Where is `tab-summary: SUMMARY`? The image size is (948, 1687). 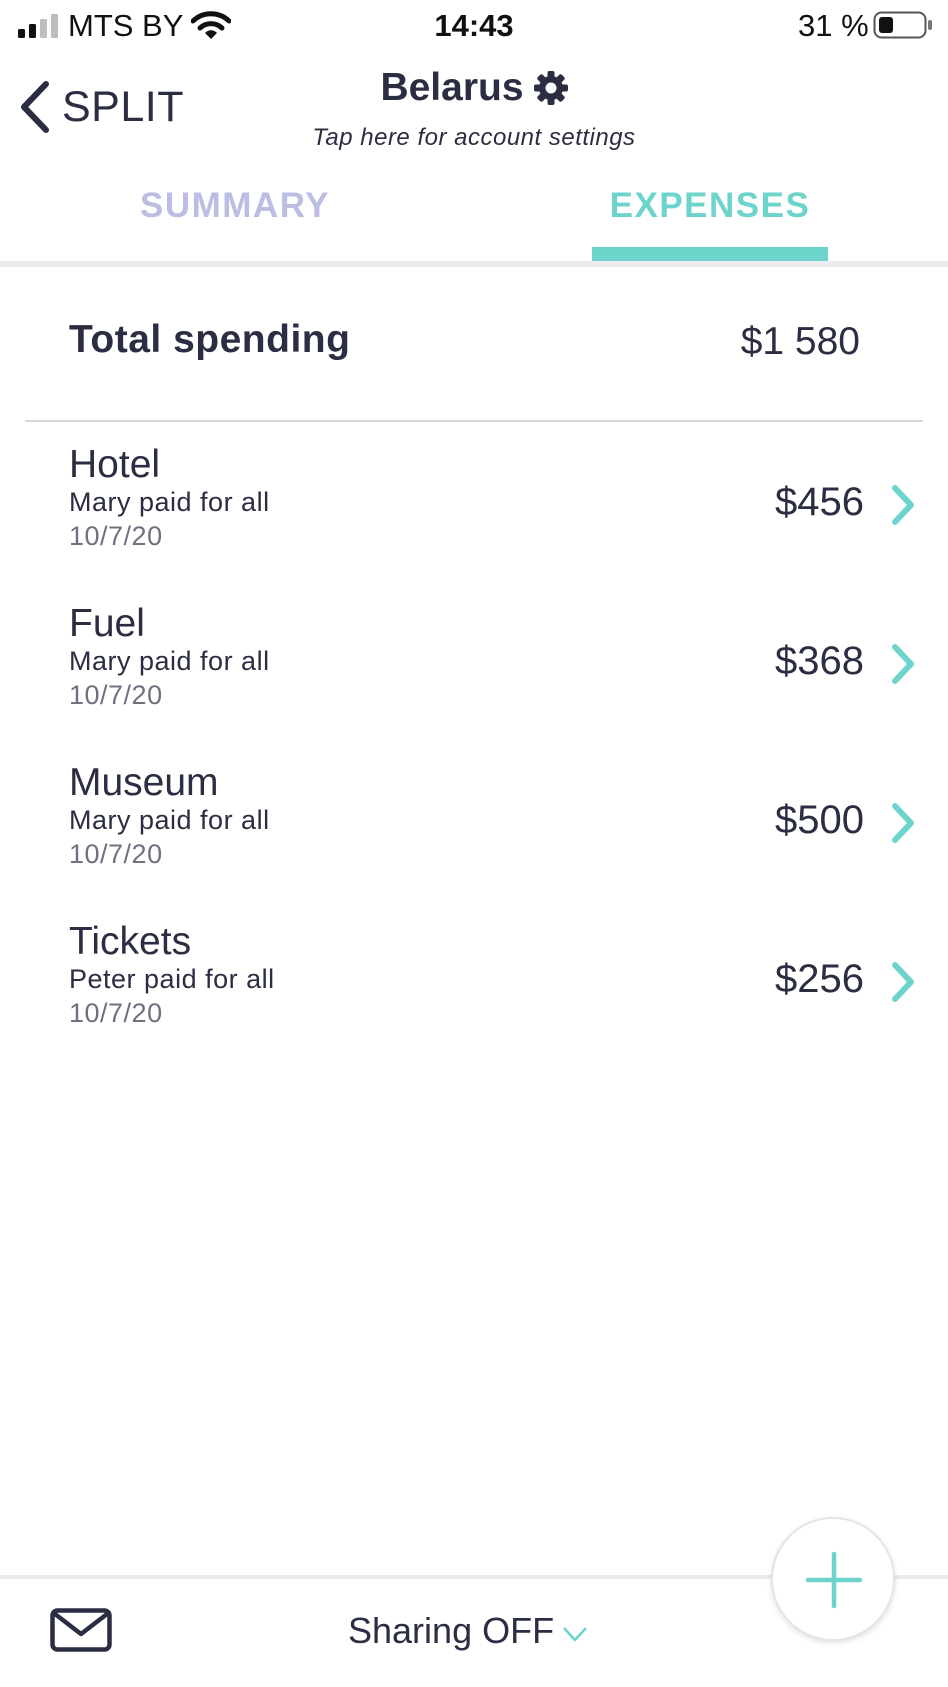 tab-summary: SUMMARY is located at coordinates (235, 206).